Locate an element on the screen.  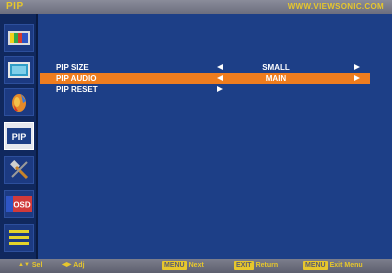
hint-adjust: ◀▶ Adj is located at coordinates (73, 265).